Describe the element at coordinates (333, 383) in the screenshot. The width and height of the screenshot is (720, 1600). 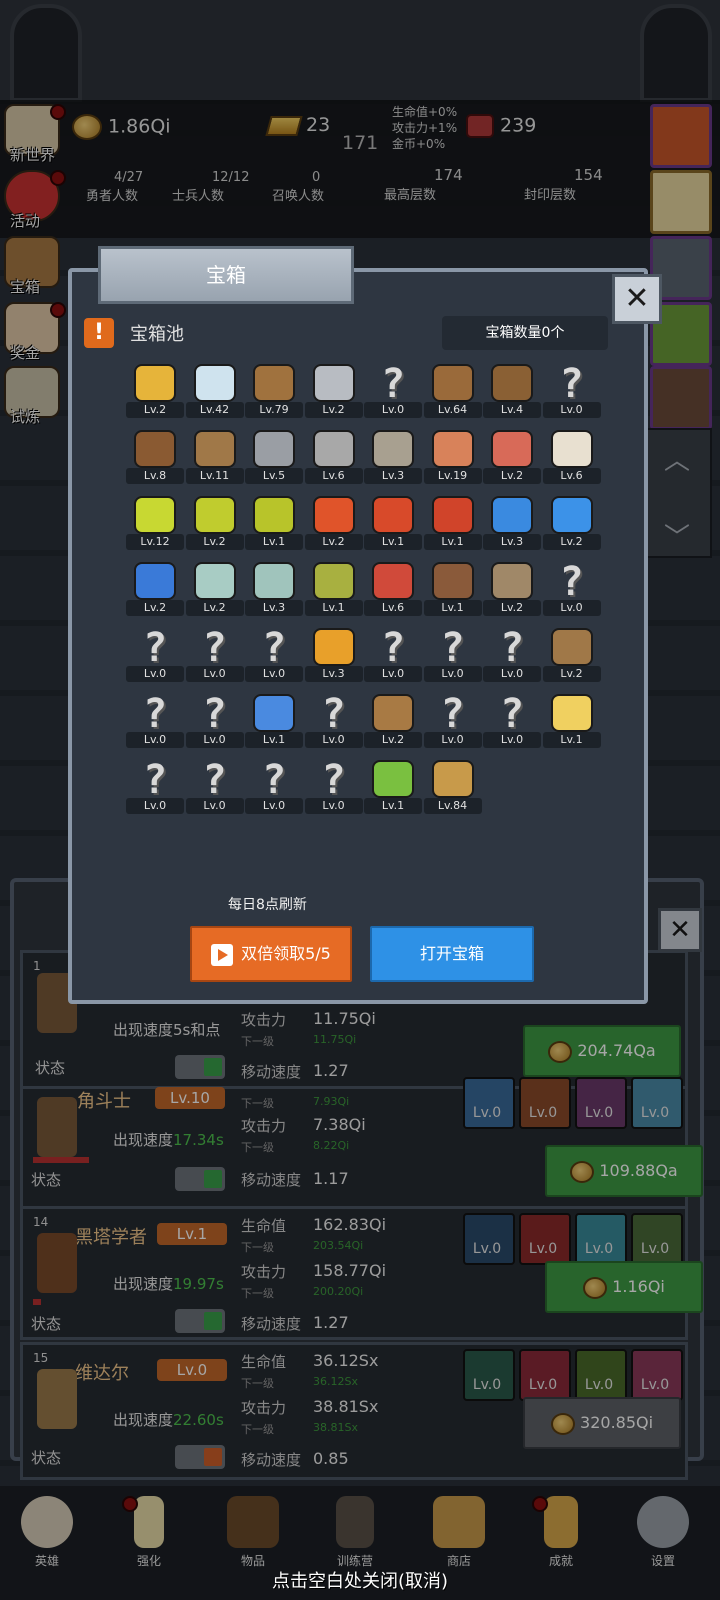
I see `iron-sword-icon` at that location.